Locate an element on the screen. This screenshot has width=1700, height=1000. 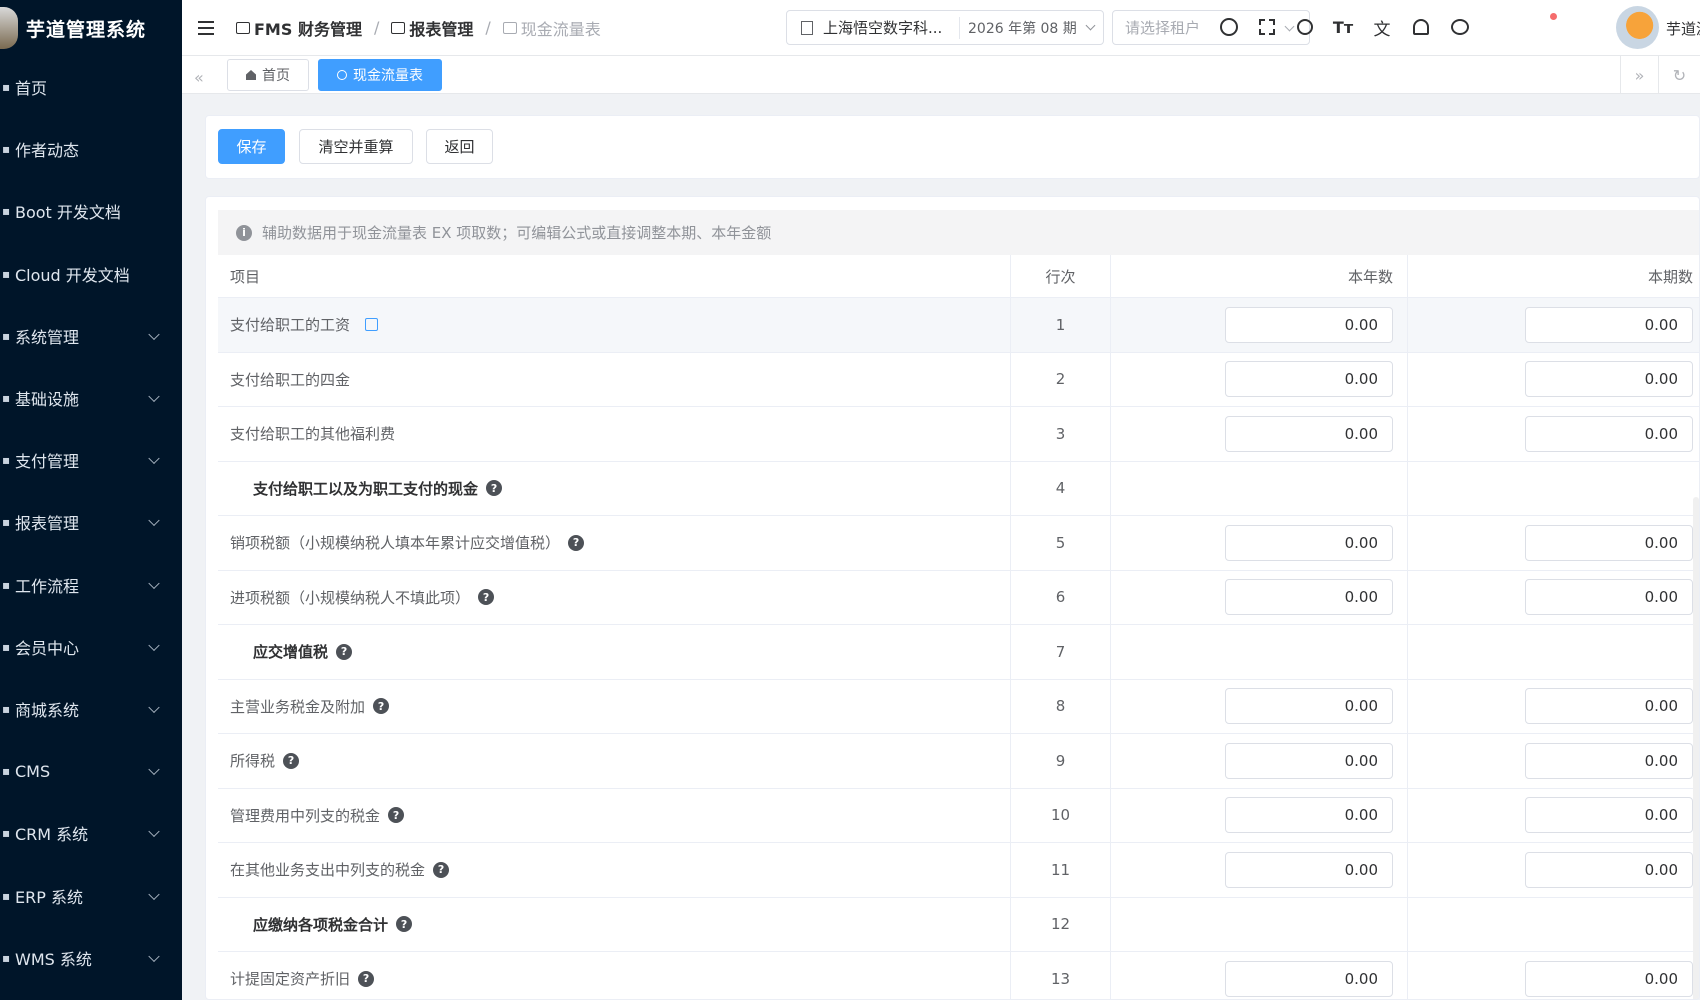
row-item-label: 支付给职工的四金 is located at coordinates (290, 379).